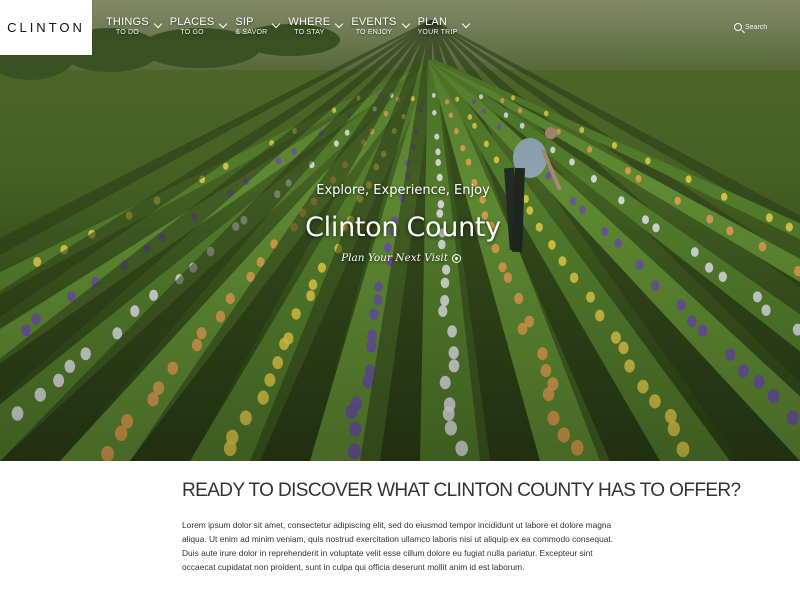  I want to click on nav-label: SIP, so click(244, 22).